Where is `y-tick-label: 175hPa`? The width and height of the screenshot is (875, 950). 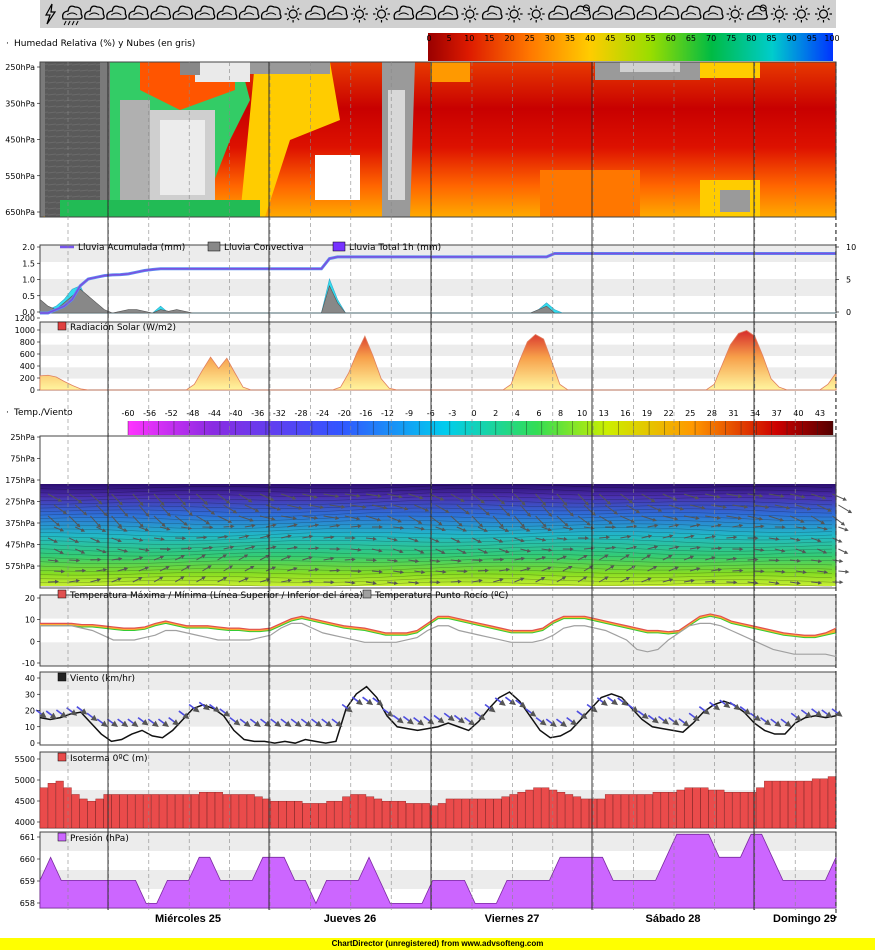
y-tick-label: 175hPa is located at coordinates (20, 480).